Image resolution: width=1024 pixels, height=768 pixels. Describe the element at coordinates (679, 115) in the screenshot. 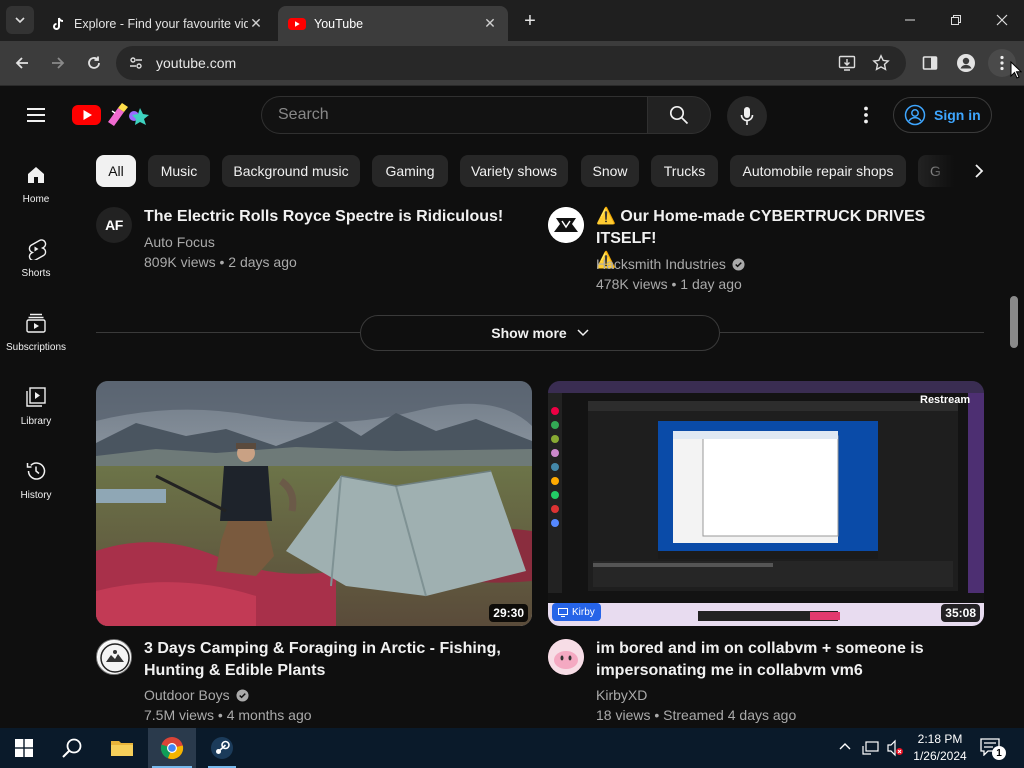

I see `search-button` at that location.